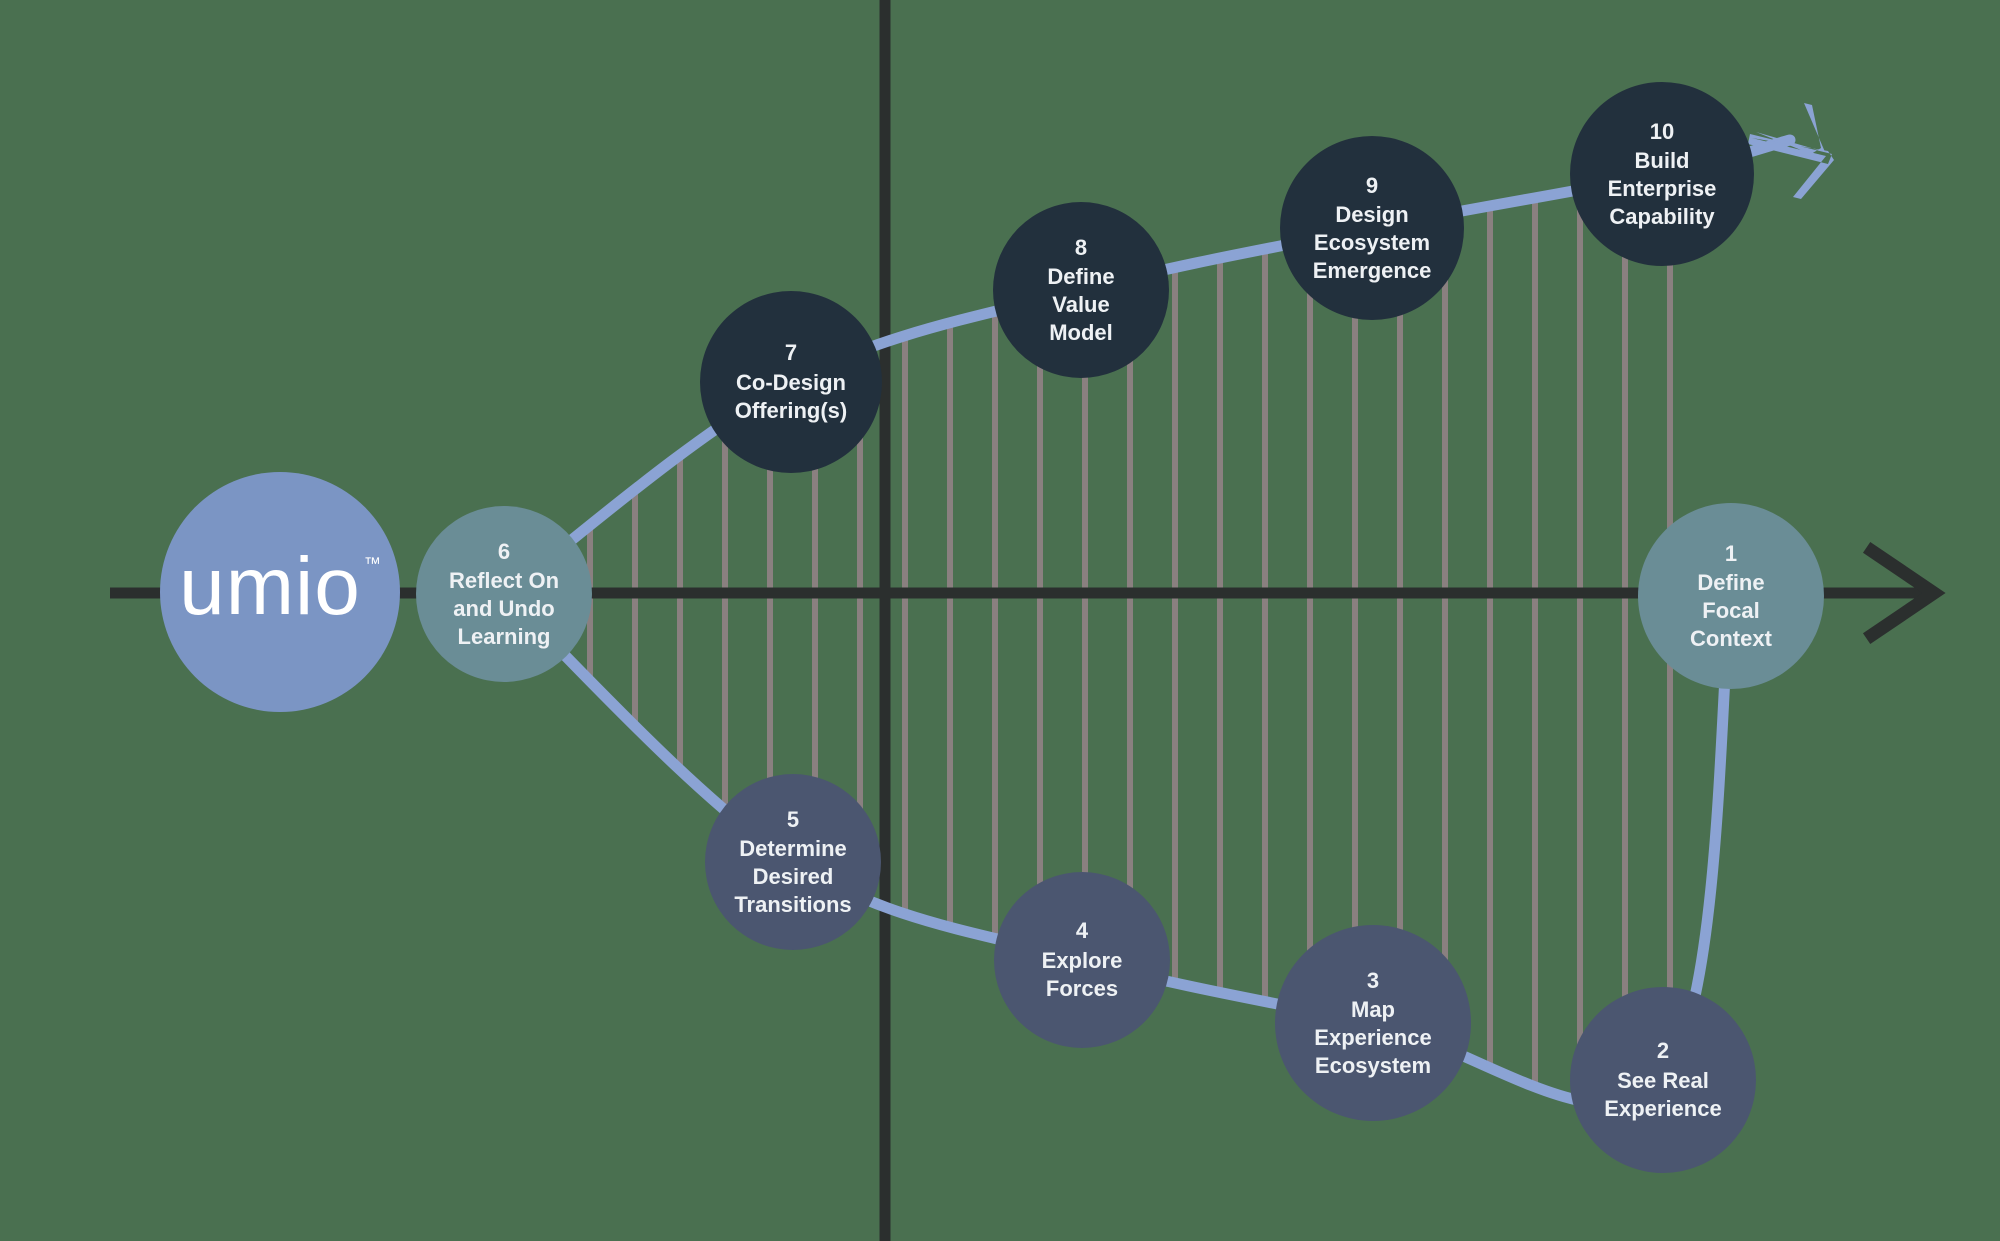  What do you see at coordinates (270, 586) in the screenshot?
I see `logo-wordmark: umio` at bounding box center [270, 586].